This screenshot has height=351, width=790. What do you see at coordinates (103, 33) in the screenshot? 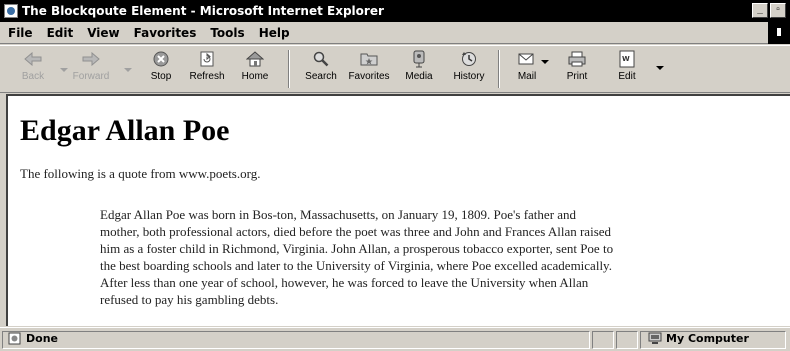
I see `menu-view: View` at bounding box center [103, 33].